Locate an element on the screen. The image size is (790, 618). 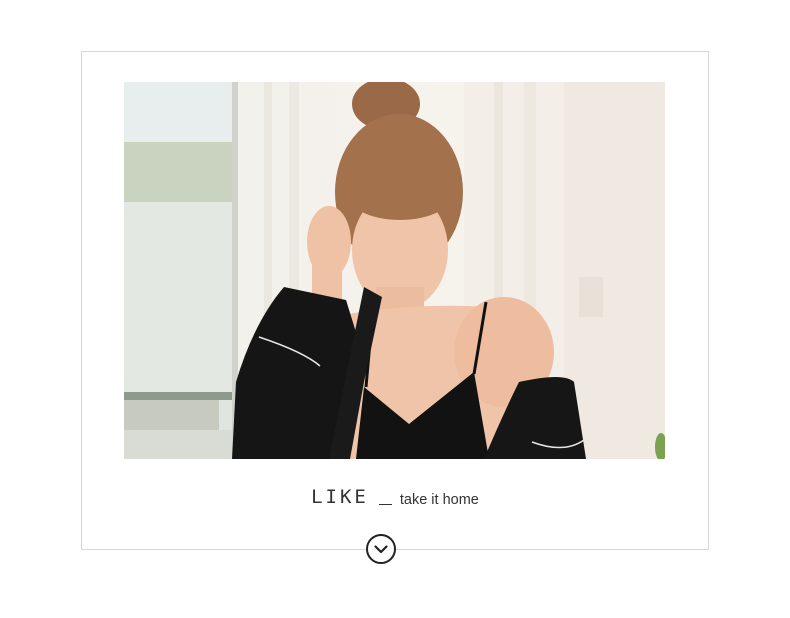
caption: LIKE take it home is located at coordinates (395, 497).